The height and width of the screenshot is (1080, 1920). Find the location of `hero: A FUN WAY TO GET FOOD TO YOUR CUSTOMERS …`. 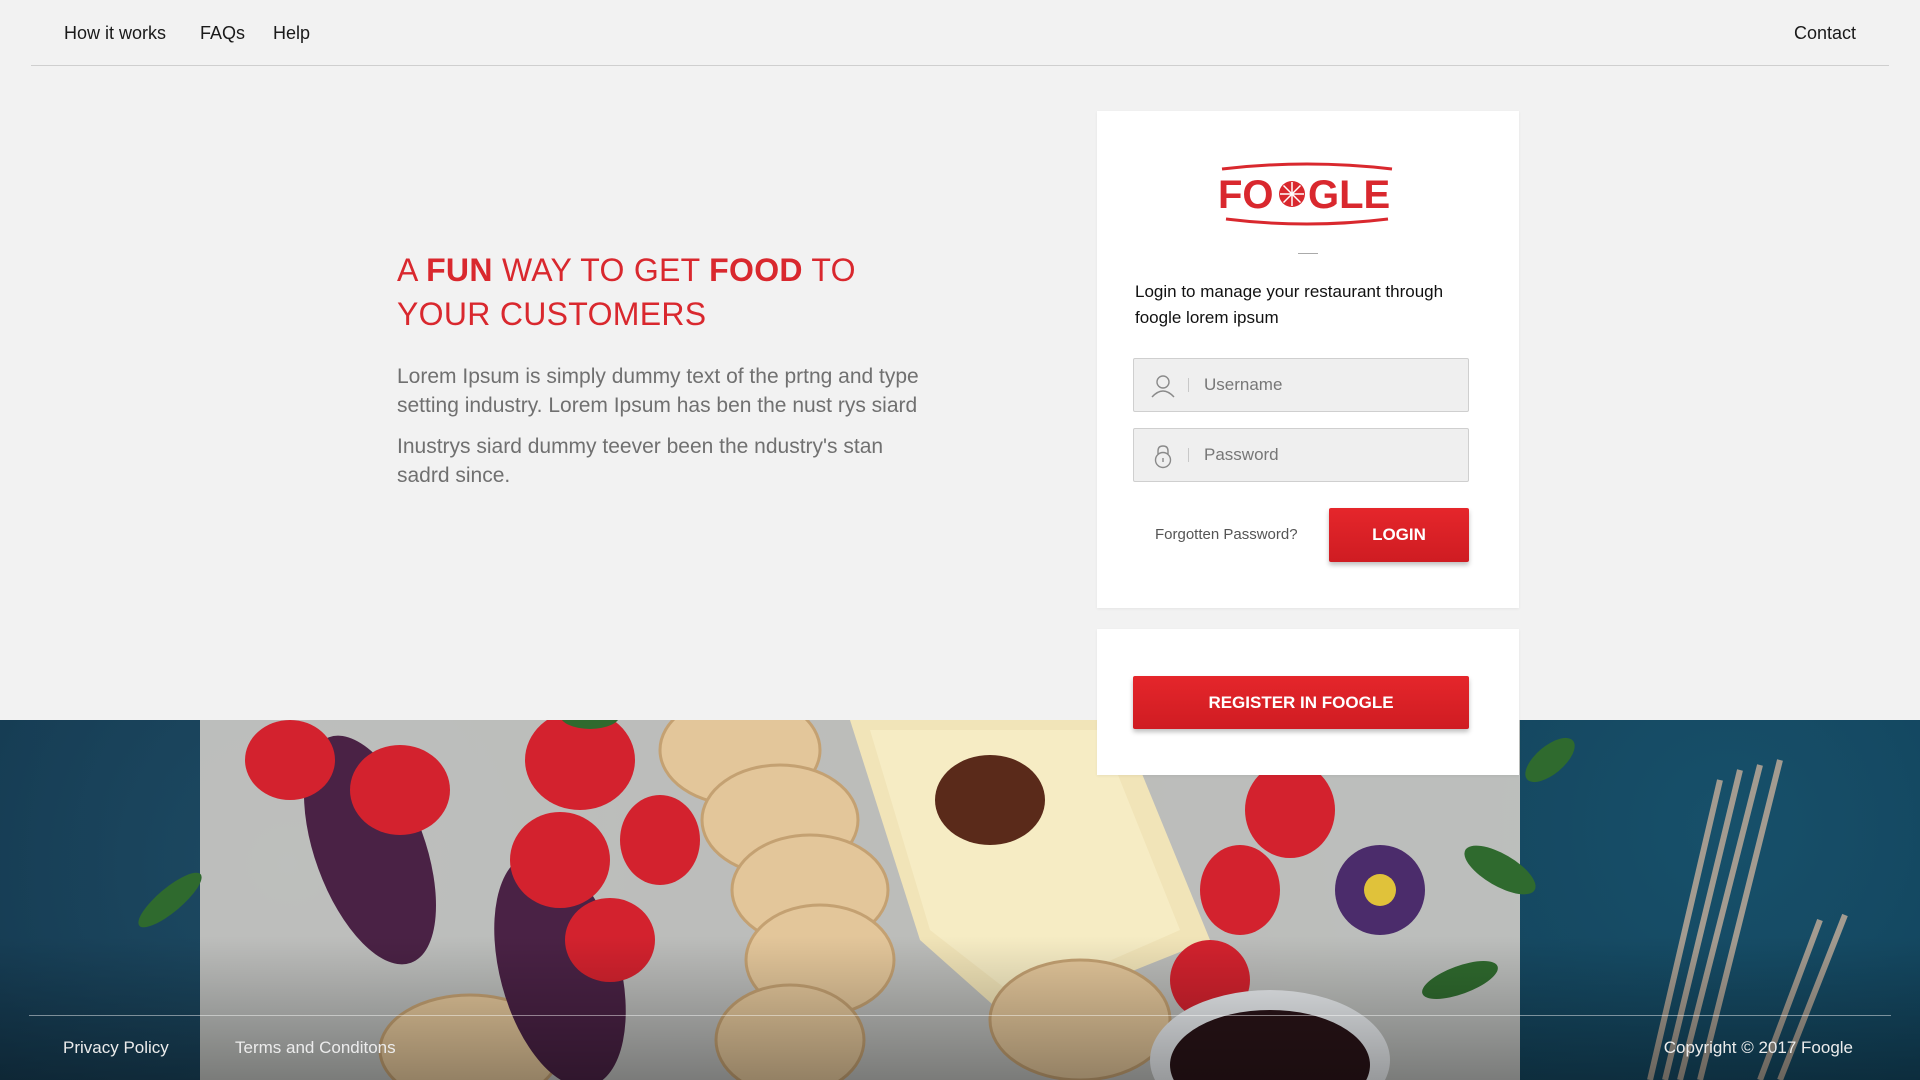

hero: A FUN WAY TO GET FOOD TO YOUR CUSTOMERS … is located at coordinates (662, 369).